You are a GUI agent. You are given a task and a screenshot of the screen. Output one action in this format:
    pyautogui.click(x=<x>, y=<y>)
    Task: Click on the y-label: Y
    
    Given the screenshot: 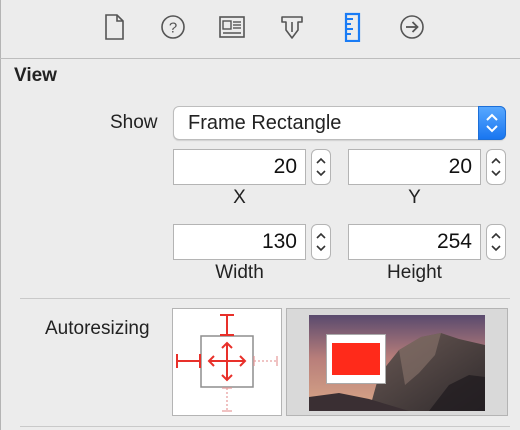 What is the action you would take?
    pyautogui.click(x=414, y=197)
    